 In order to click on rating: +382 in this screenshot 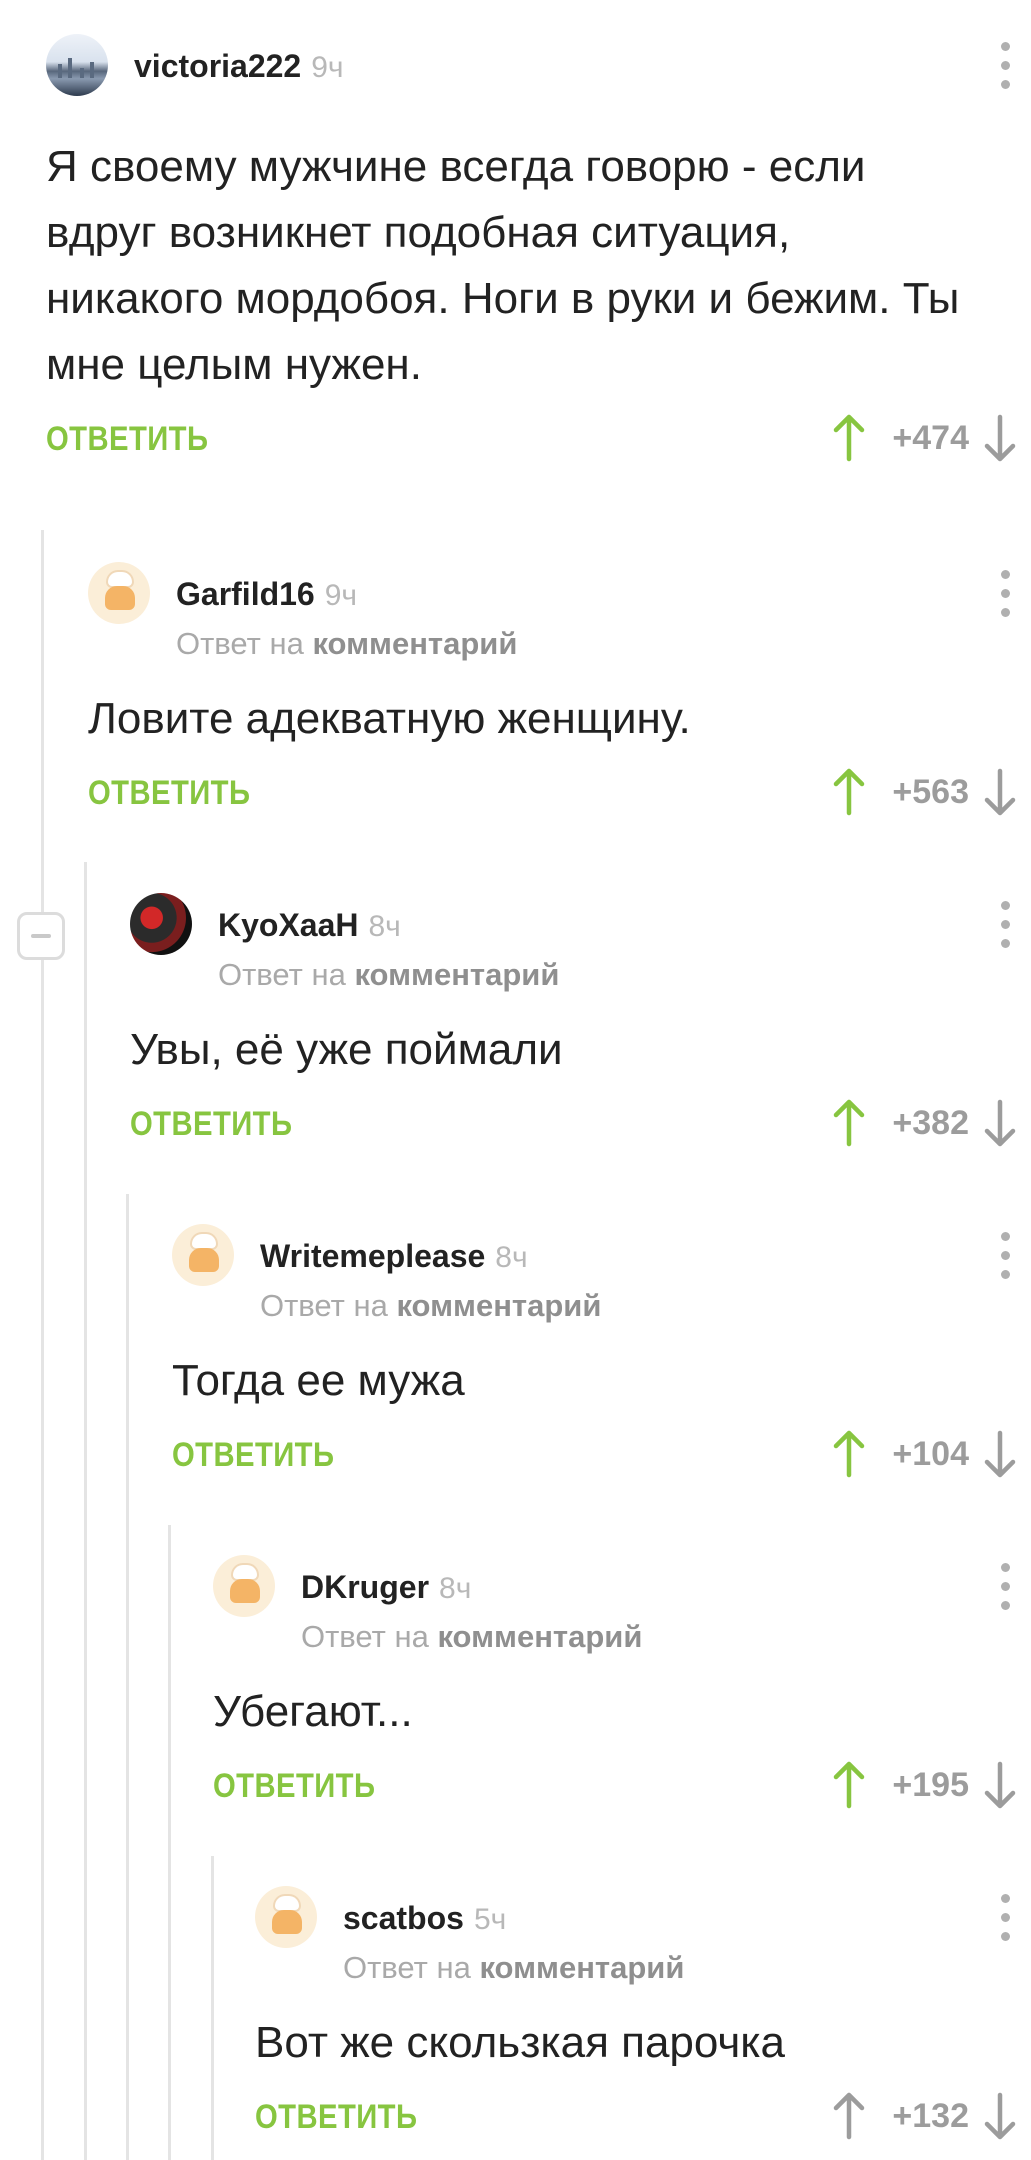, I will do `click(930, 1122)`.